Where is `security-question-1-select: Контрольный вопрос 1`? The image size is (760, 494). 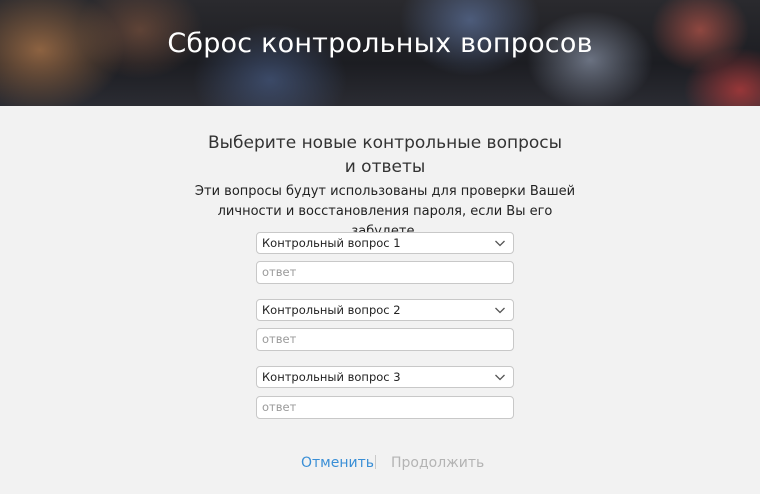 security-question-1-select: Контрольный вопрос 1 is located at coordinates (385, 243).